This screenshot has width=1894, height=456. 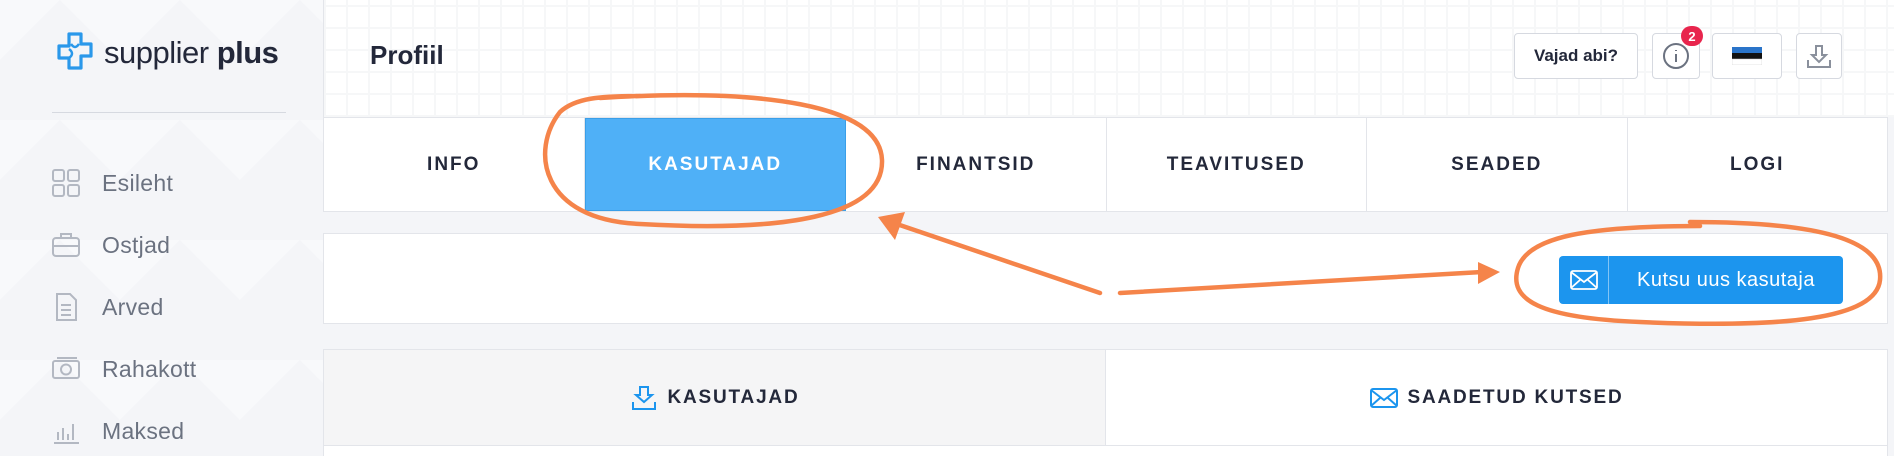 What do you see at coordinates (1515, 397) in the screenshot?
I see `subtab-label: SAADETUD KUTSED` at bounding box center [1515, 397].